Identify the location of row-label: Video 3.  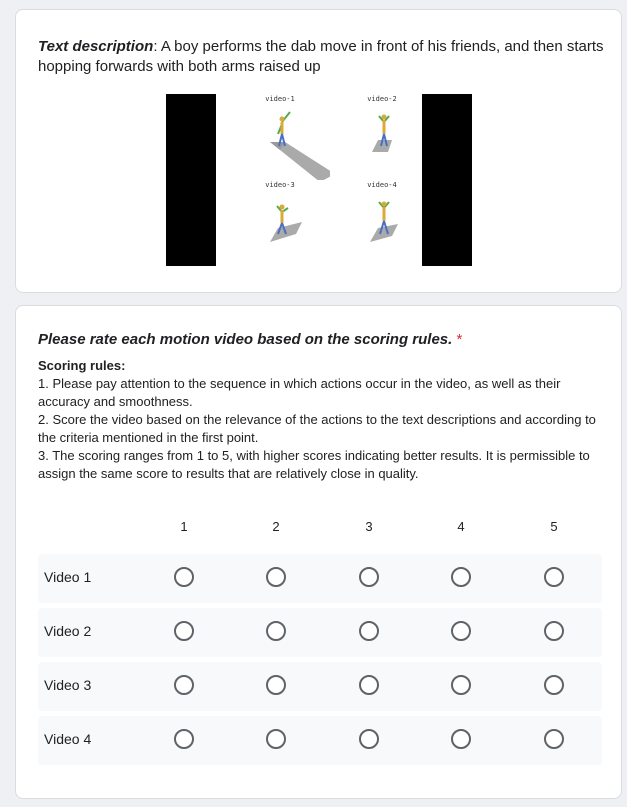
(68, 685).